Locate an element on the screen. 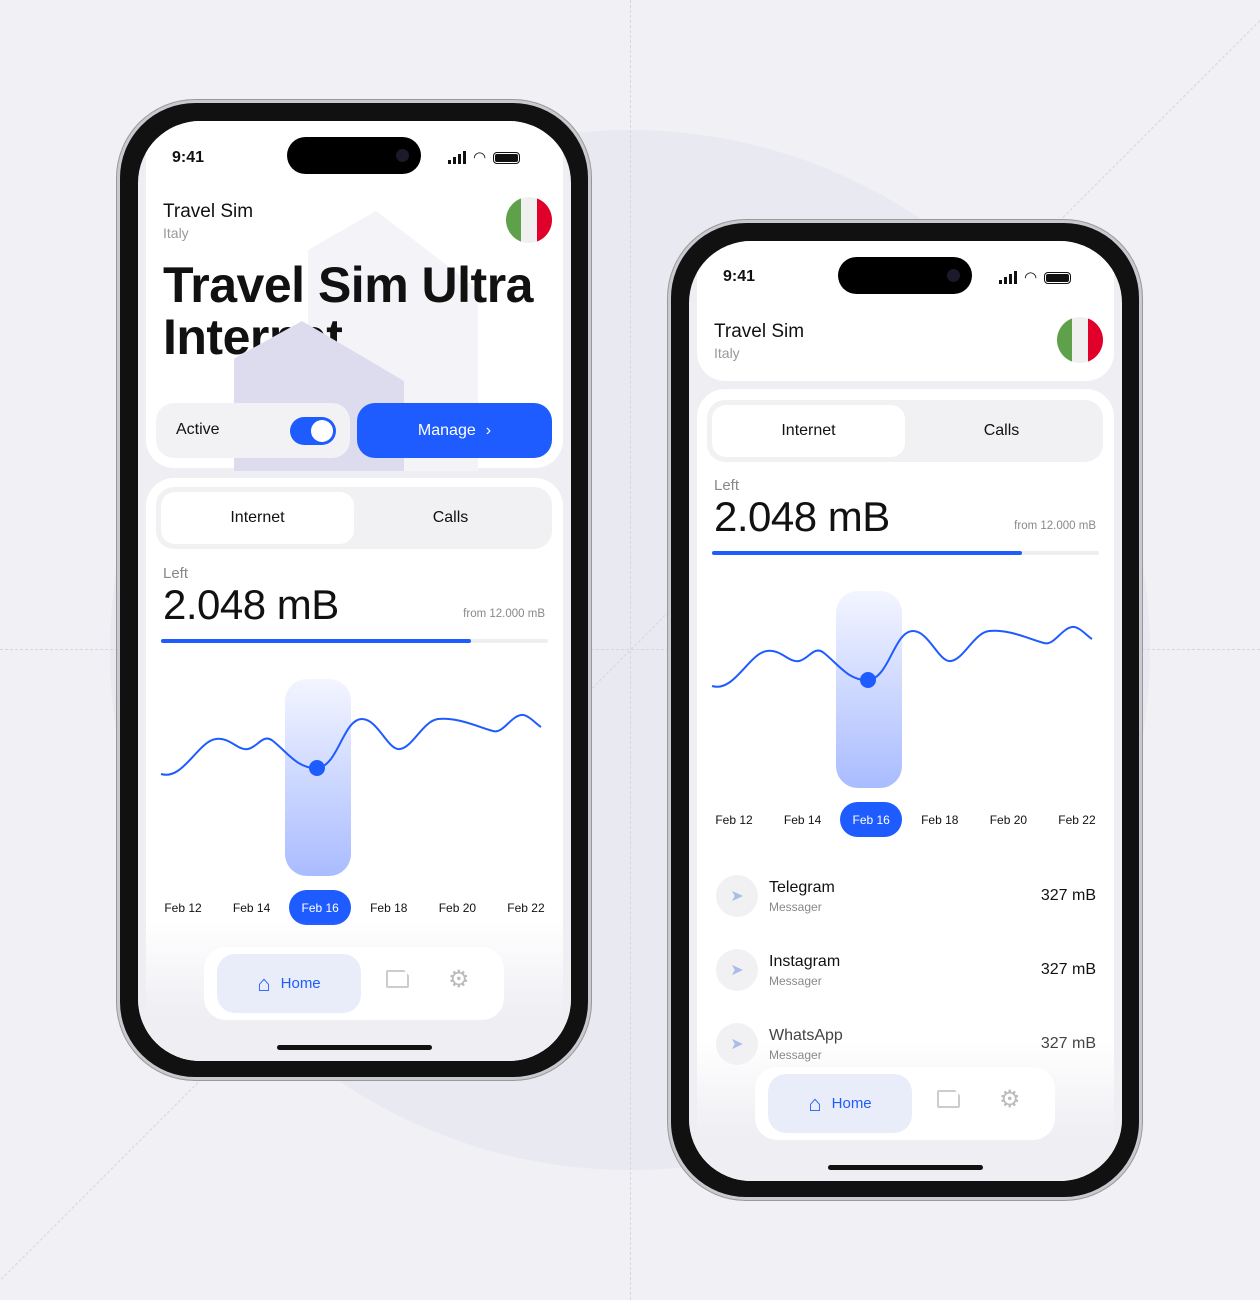 This screenshot has height=1300, width=1260. plan-title: Travel Sim Ultra Internet is located at coordinates (348, 311).